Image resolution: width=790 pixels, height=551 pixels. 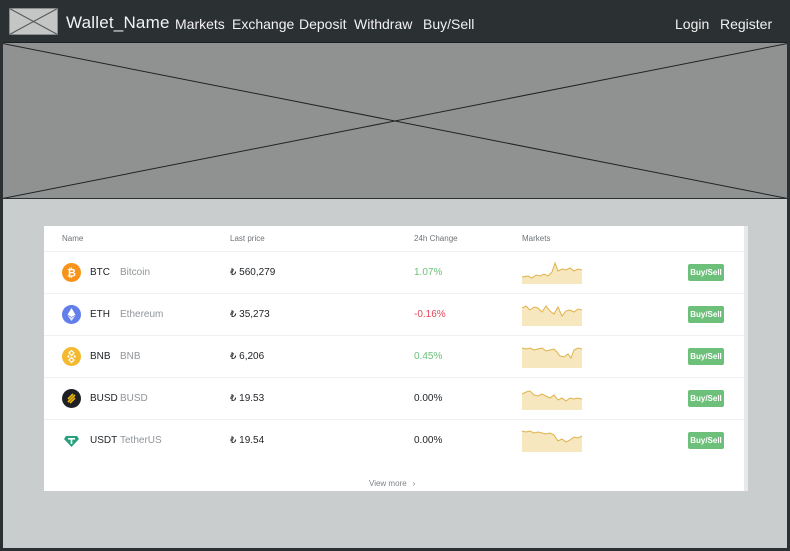 I want to click on table-row: ETH Ethereum ₺ 35,273 -0.16% Buy/Sell, so click(x=394, y=314).